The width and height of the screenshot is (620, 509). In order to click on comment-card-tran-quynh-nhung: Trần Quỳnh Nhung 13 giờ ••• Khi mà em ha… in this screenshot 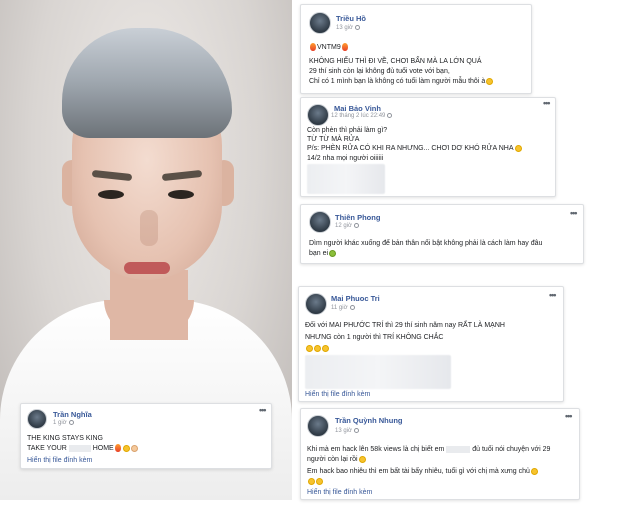, I will do `click(440, 454)`.